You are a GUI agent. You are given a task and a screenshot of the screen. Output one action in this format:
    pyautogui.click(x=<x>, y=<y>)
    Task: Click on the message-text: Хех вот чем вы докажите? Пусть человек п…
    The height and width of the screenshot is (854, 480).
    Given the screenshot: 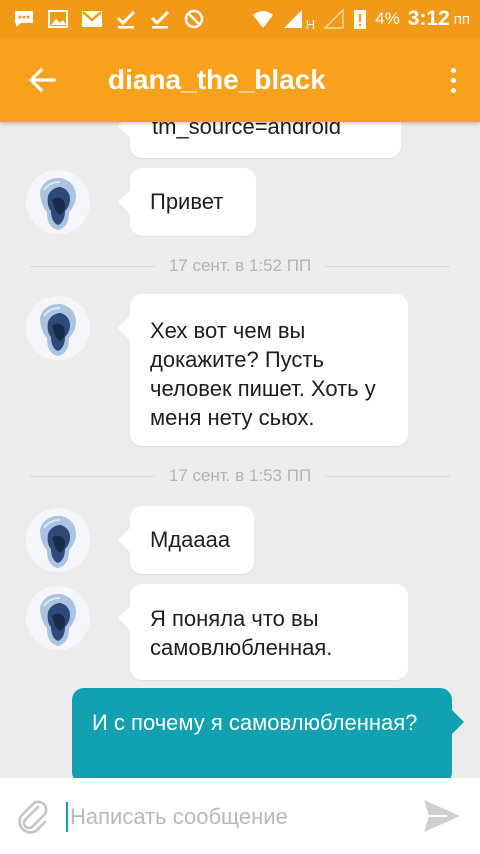 What is the action you would take?
    pyautogui.click(x=263, y=374)
    